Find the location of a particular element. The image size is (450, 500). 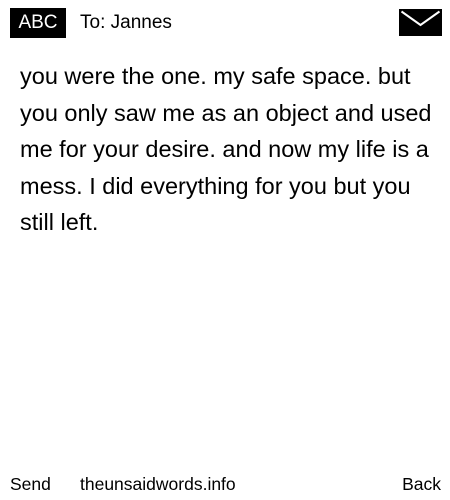

recipient-label: To: Jannes is located at coordinates (126, 22).